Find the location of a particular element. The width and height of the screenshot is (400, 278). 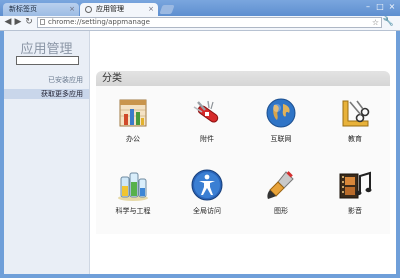

category-graphics: 图形 is located at coordinates (281, 194).